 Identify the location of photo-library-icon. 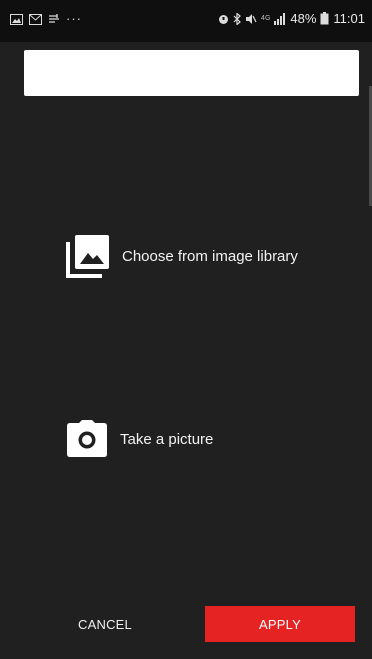
(88, 256).